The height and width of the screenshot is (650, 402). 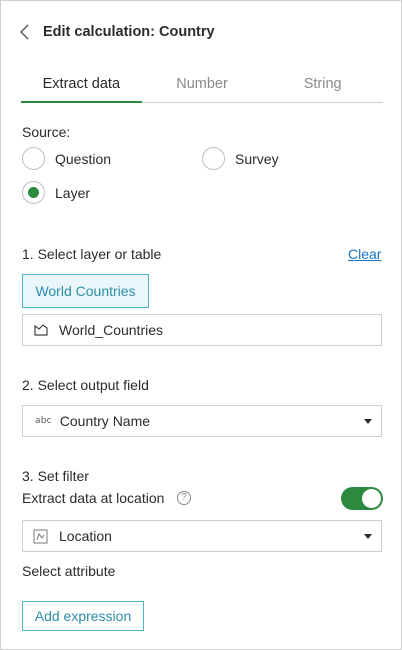 I want to click on output-field-value: Country Name, so click(x=105, y=421).